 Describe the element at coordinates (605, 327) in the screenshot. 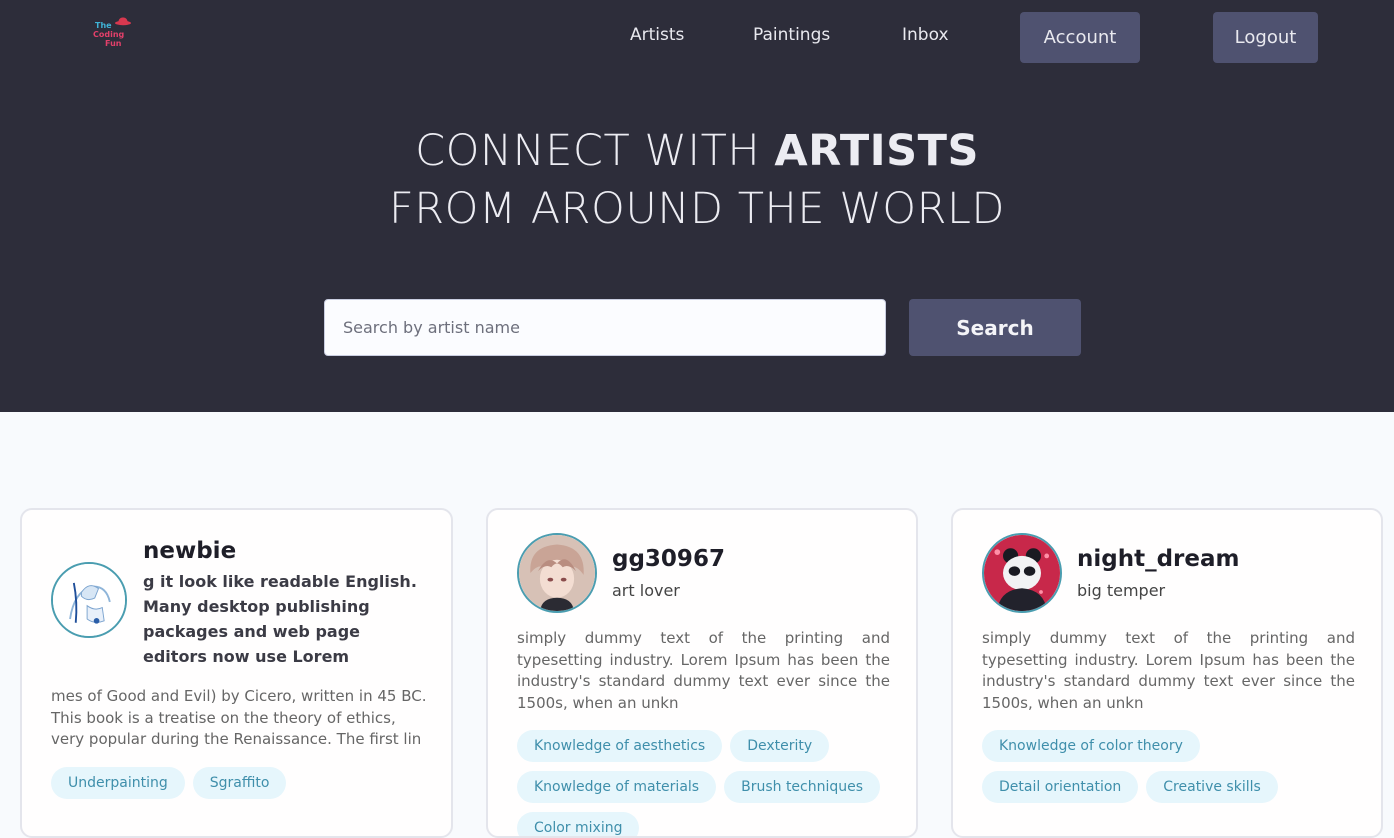

I see `search-input` at that location.